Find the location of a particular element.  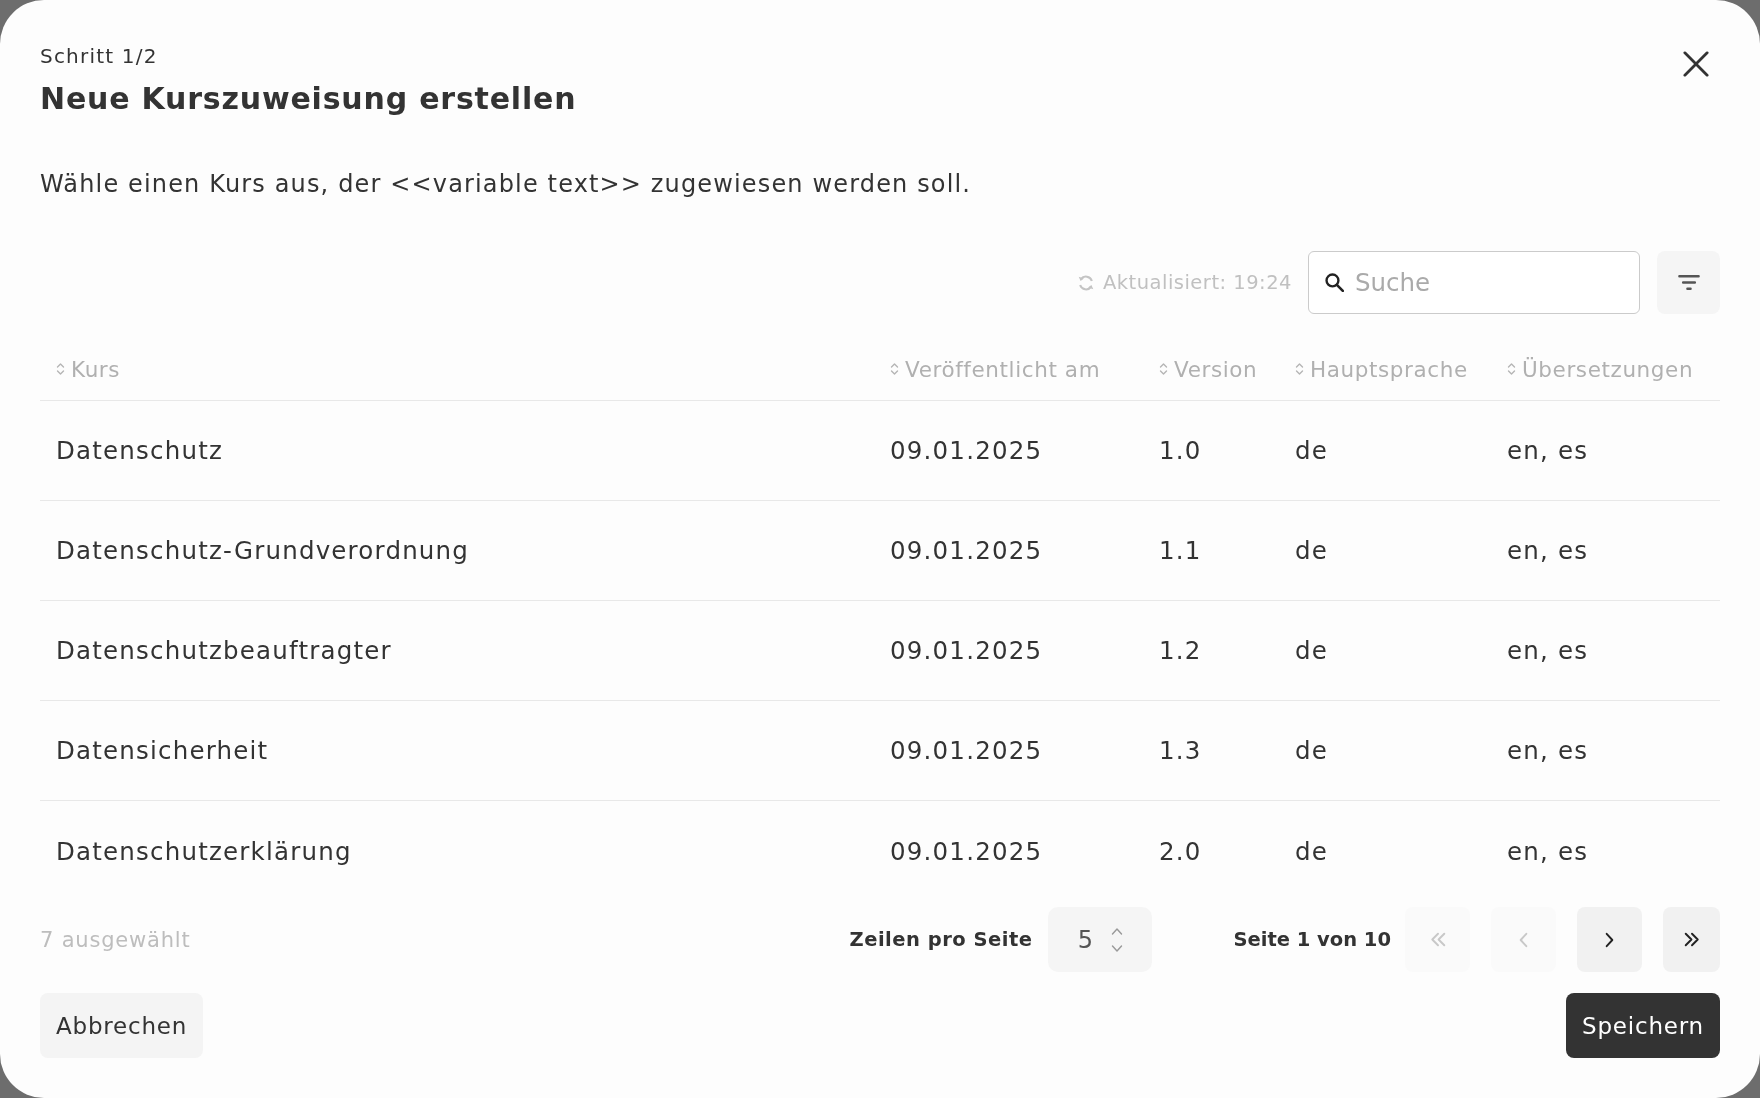

refresh-icon is located at coordinates (1085, 282).